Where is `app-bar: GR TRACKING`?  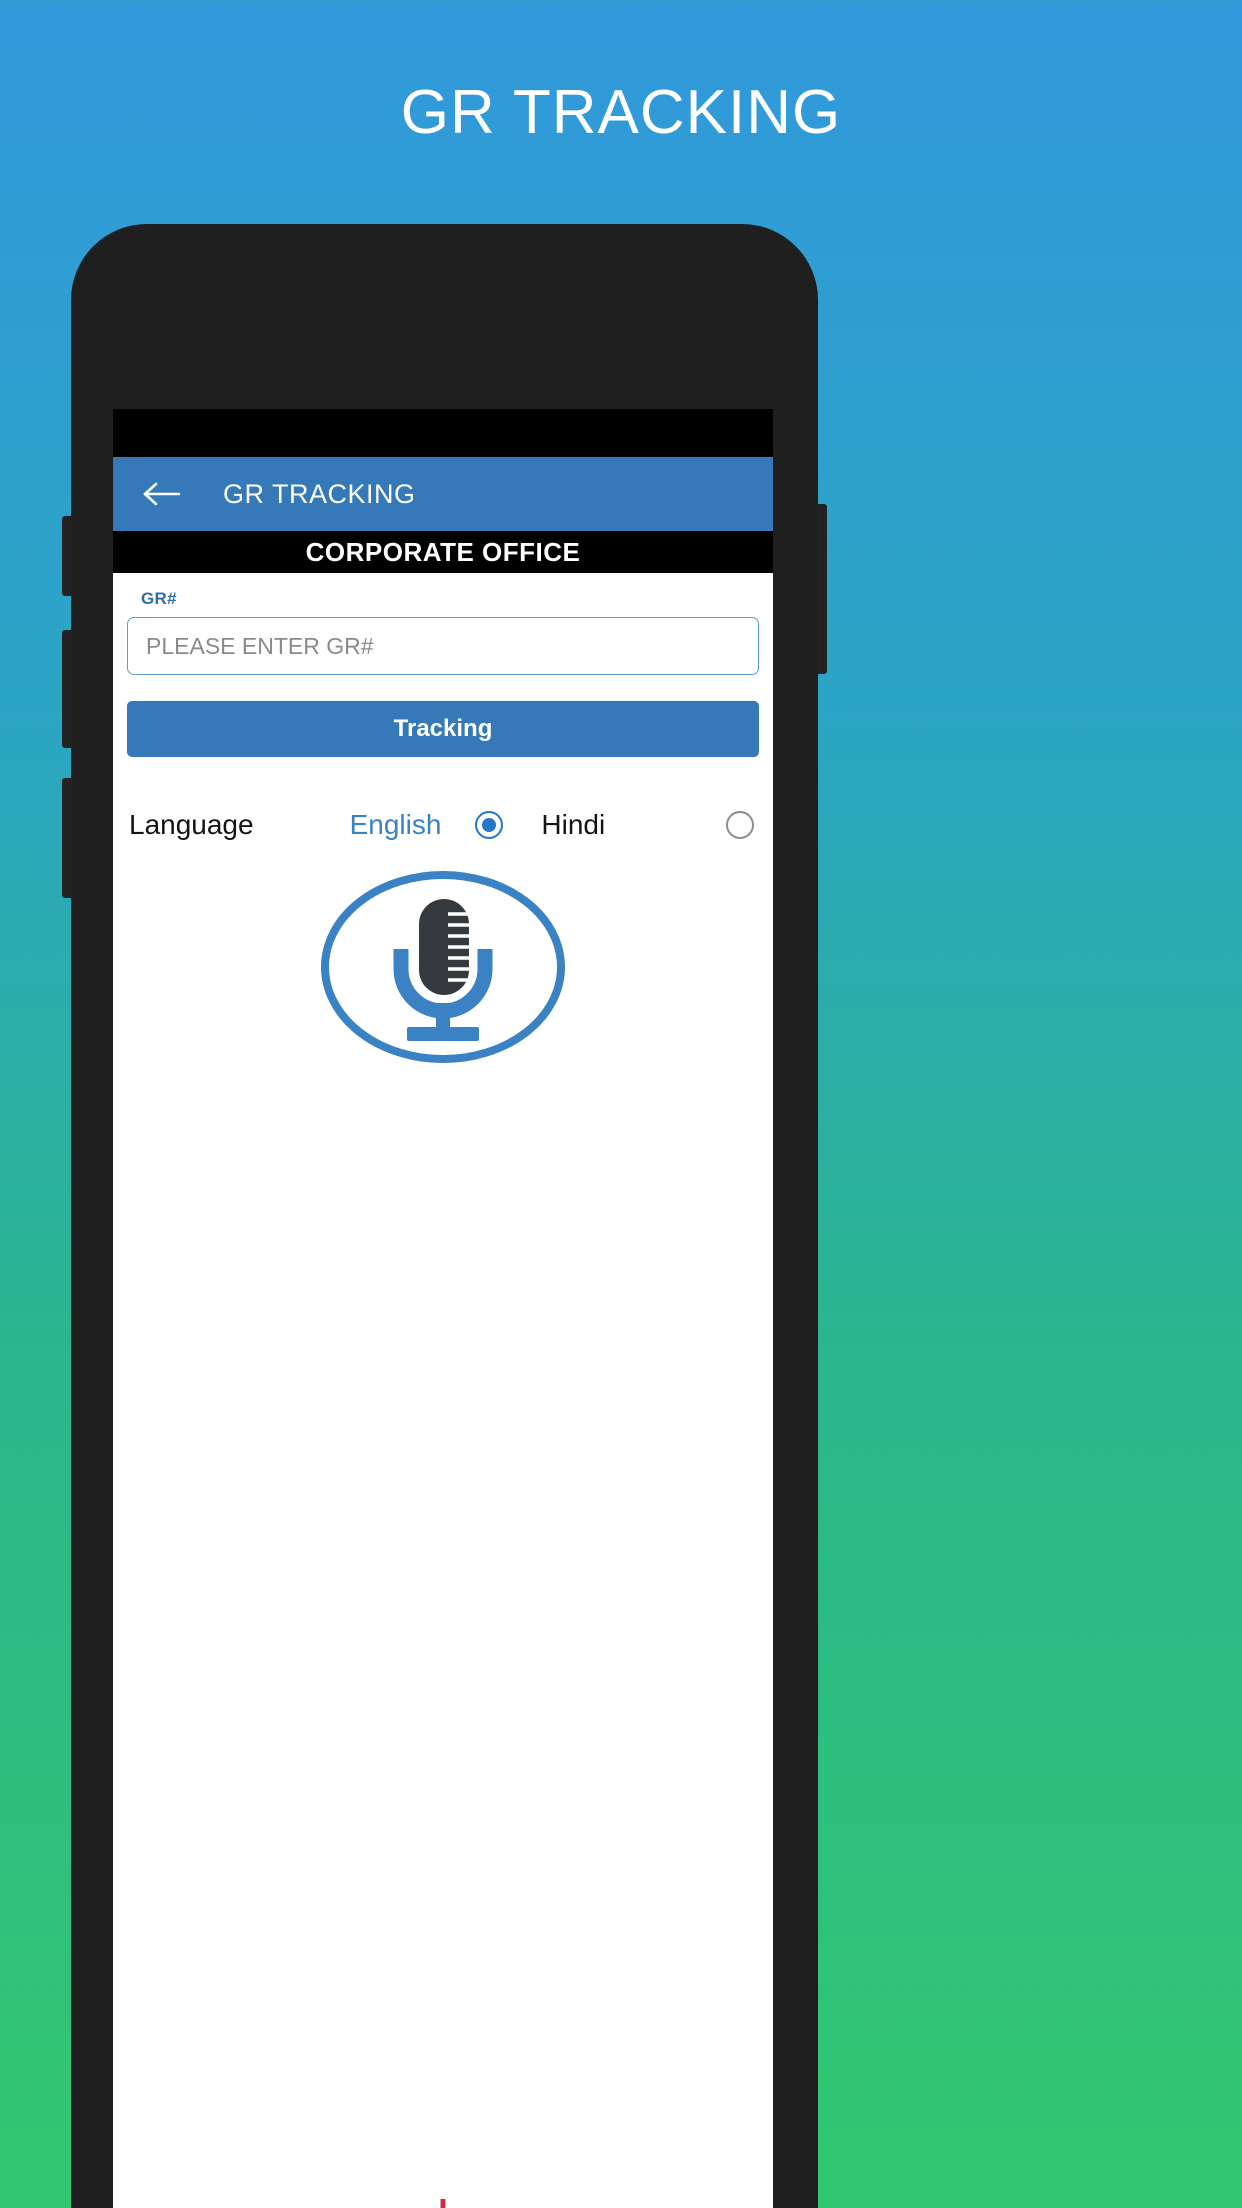
app-bar: GR TRACKING is located at coordinates (443, 494).